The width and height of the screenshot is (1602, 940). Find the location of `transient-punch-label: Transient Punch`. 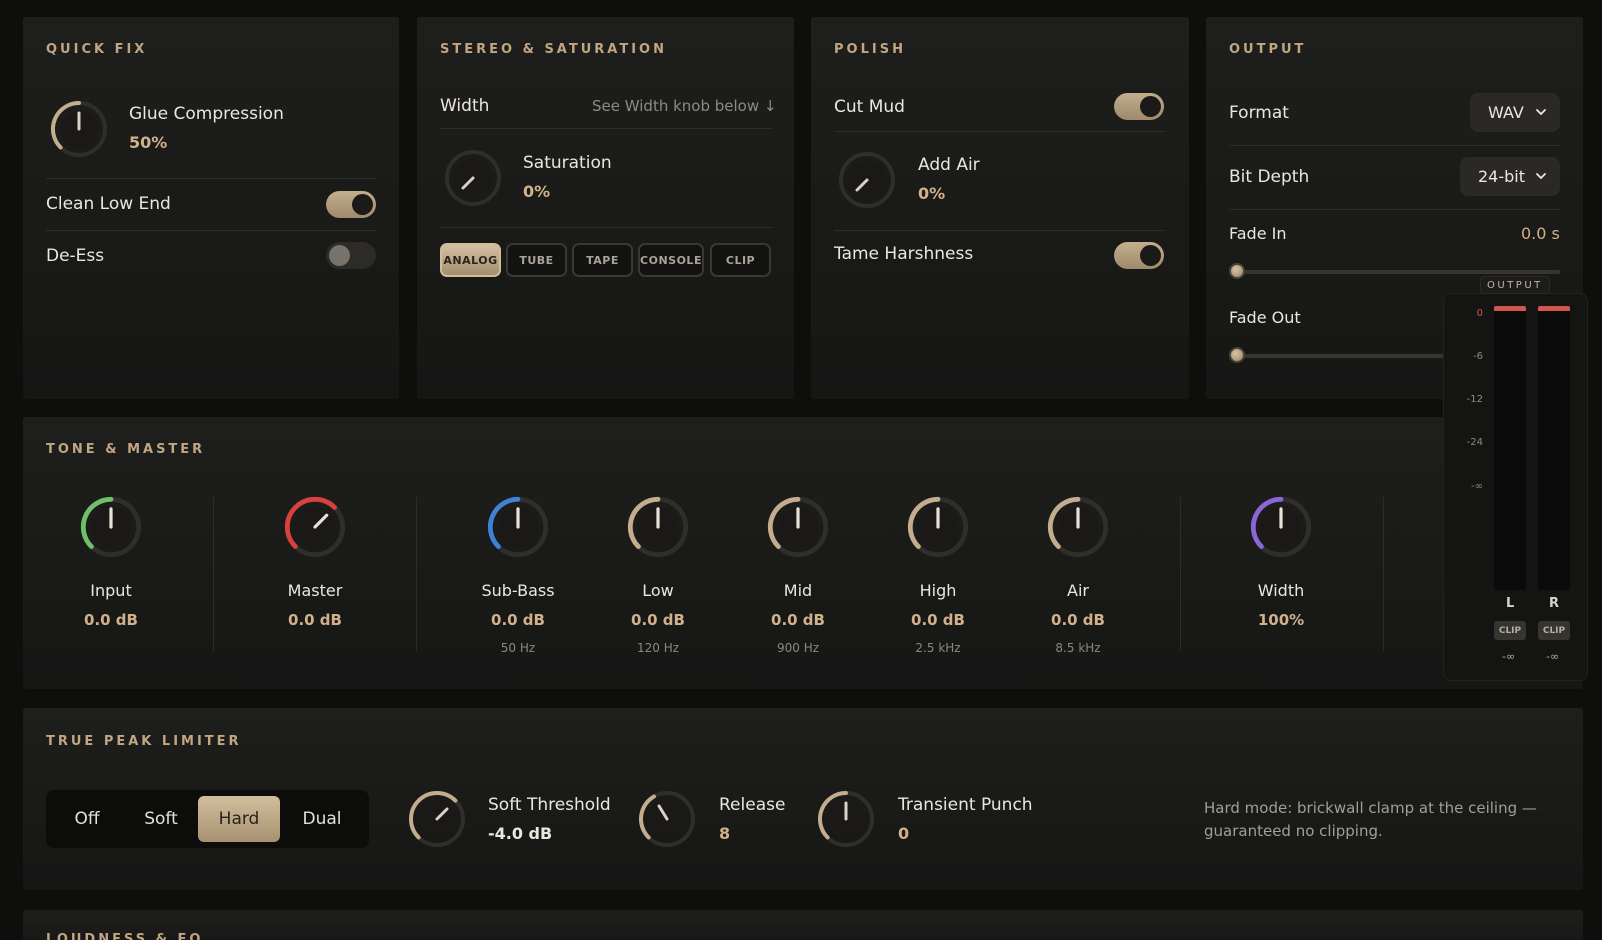

transient-punch-label: Transient Punch is located at coordinates (965, 805).